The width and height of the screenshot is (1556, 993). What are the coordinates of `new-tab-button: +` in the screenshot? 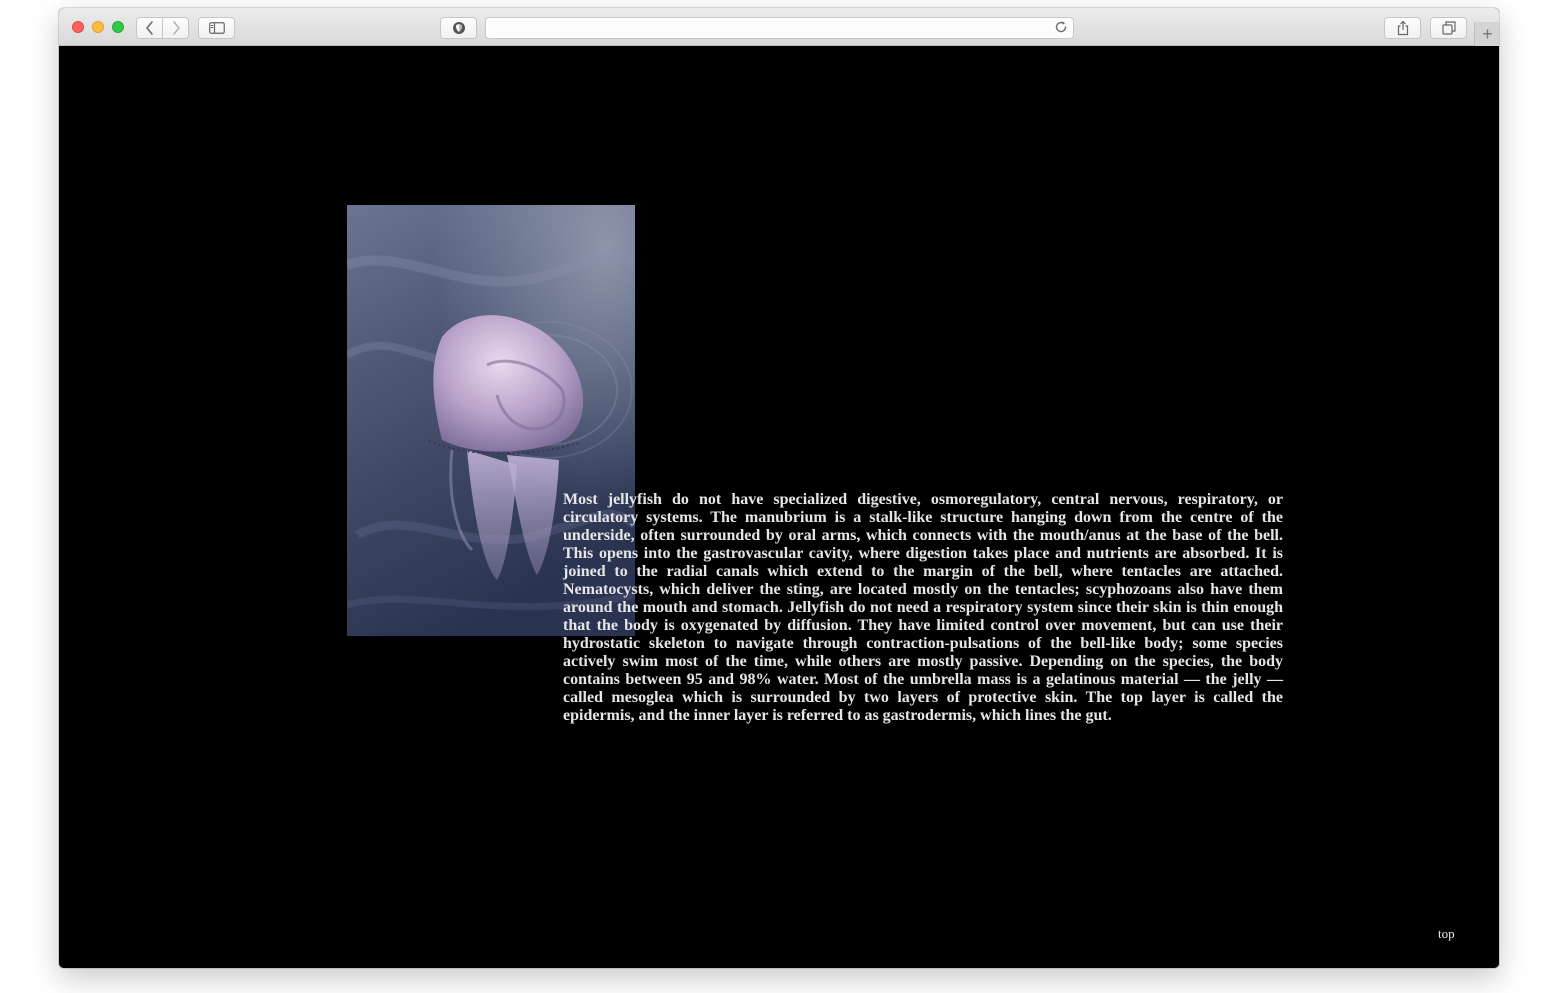 It's located at (1486, 34).